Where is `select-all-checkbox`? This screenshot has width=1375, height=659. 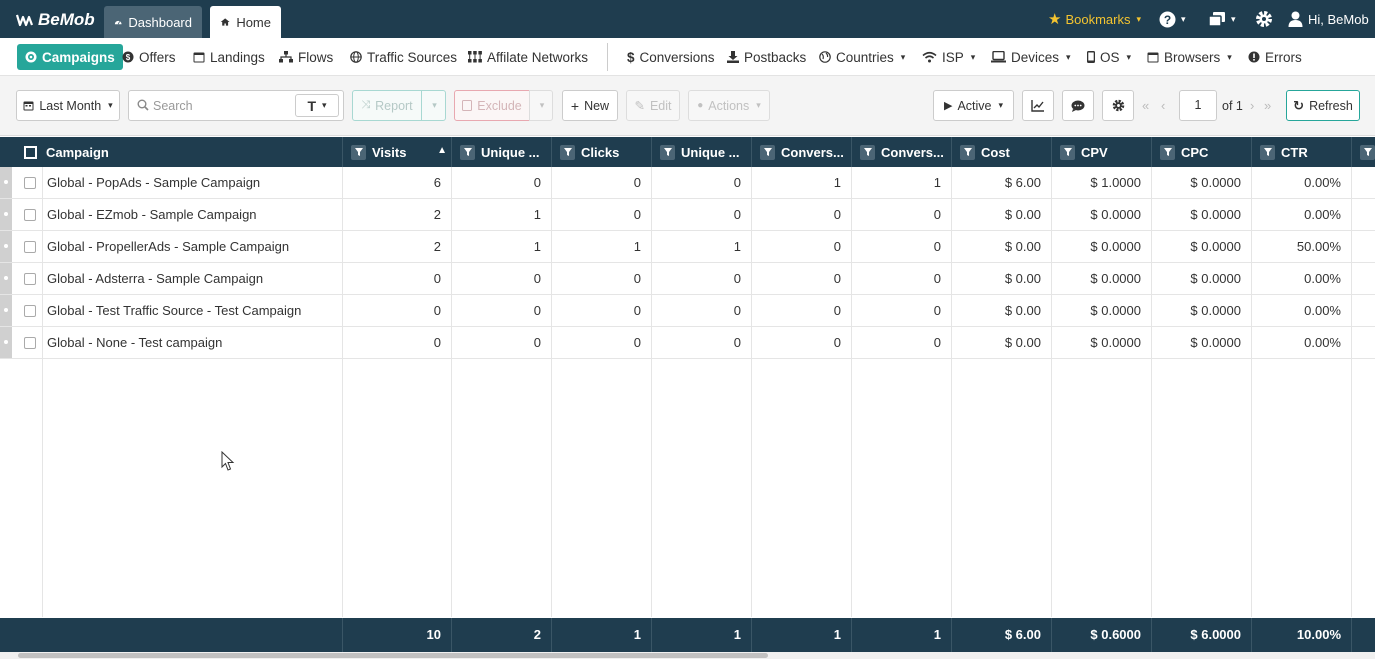
select-all-checkbox is located at coordinates (30, 152).